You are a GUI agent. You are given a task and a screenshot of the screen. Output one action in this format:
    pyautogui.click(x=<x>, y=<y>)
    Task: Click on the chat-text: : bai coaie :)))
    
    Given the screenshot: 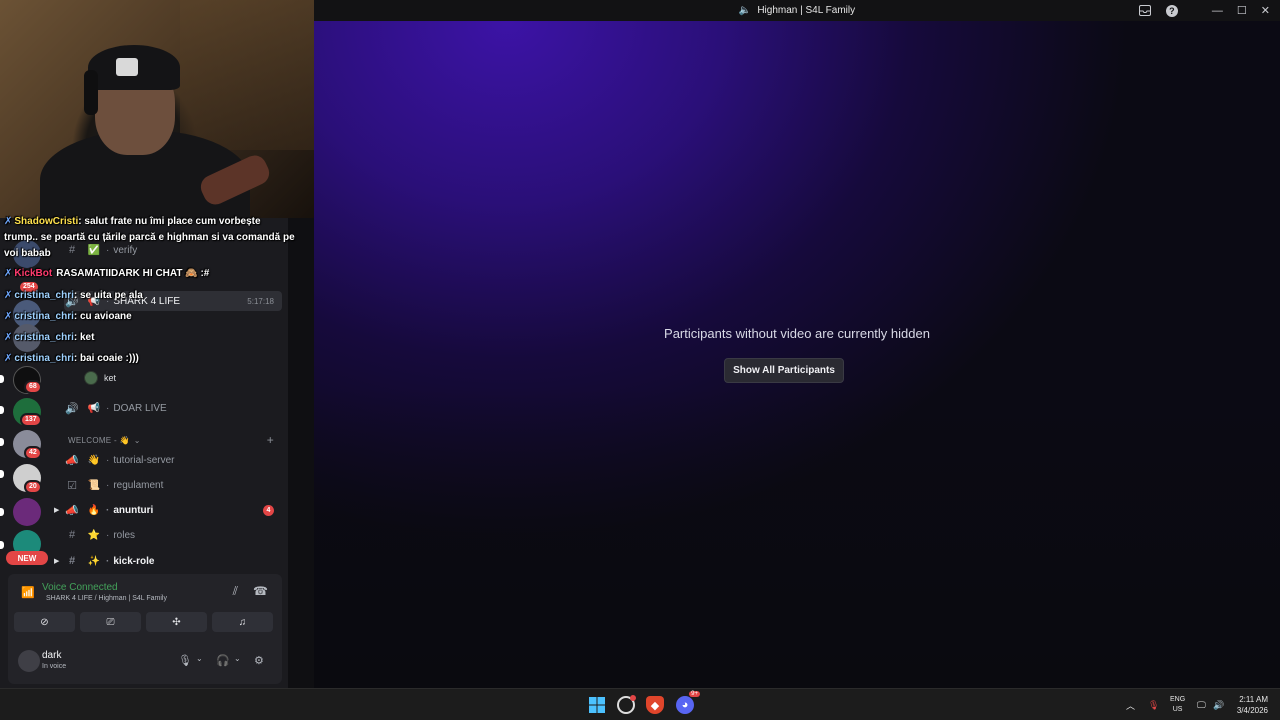 What is the action you would take?
    pyautogui.click(x=106, y=358)
    